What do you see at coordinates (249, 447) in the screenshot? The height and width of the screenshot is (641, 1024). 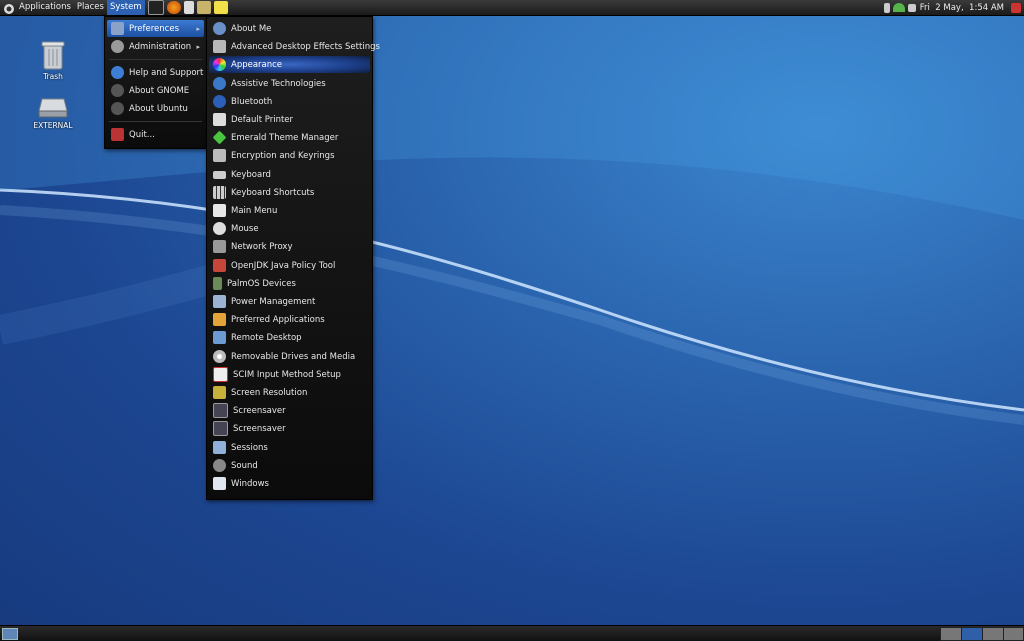 I see `menu-item-label: Sessions` at bounding box center [249, 447].